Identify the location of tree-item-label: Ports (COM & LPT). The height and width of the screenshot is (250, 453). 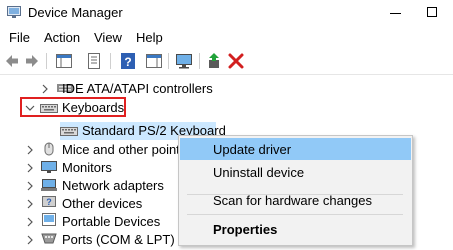
(118, 239).